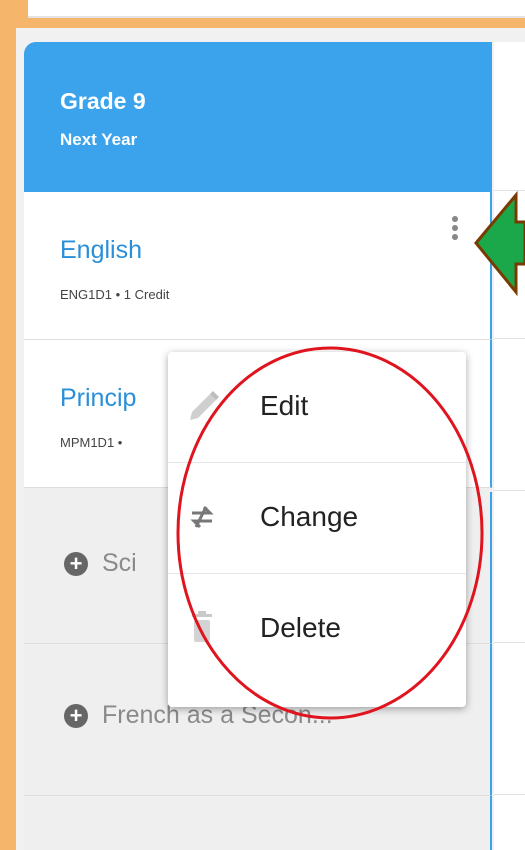  I want to click on menu-item-label: Change, so click(309, 517).